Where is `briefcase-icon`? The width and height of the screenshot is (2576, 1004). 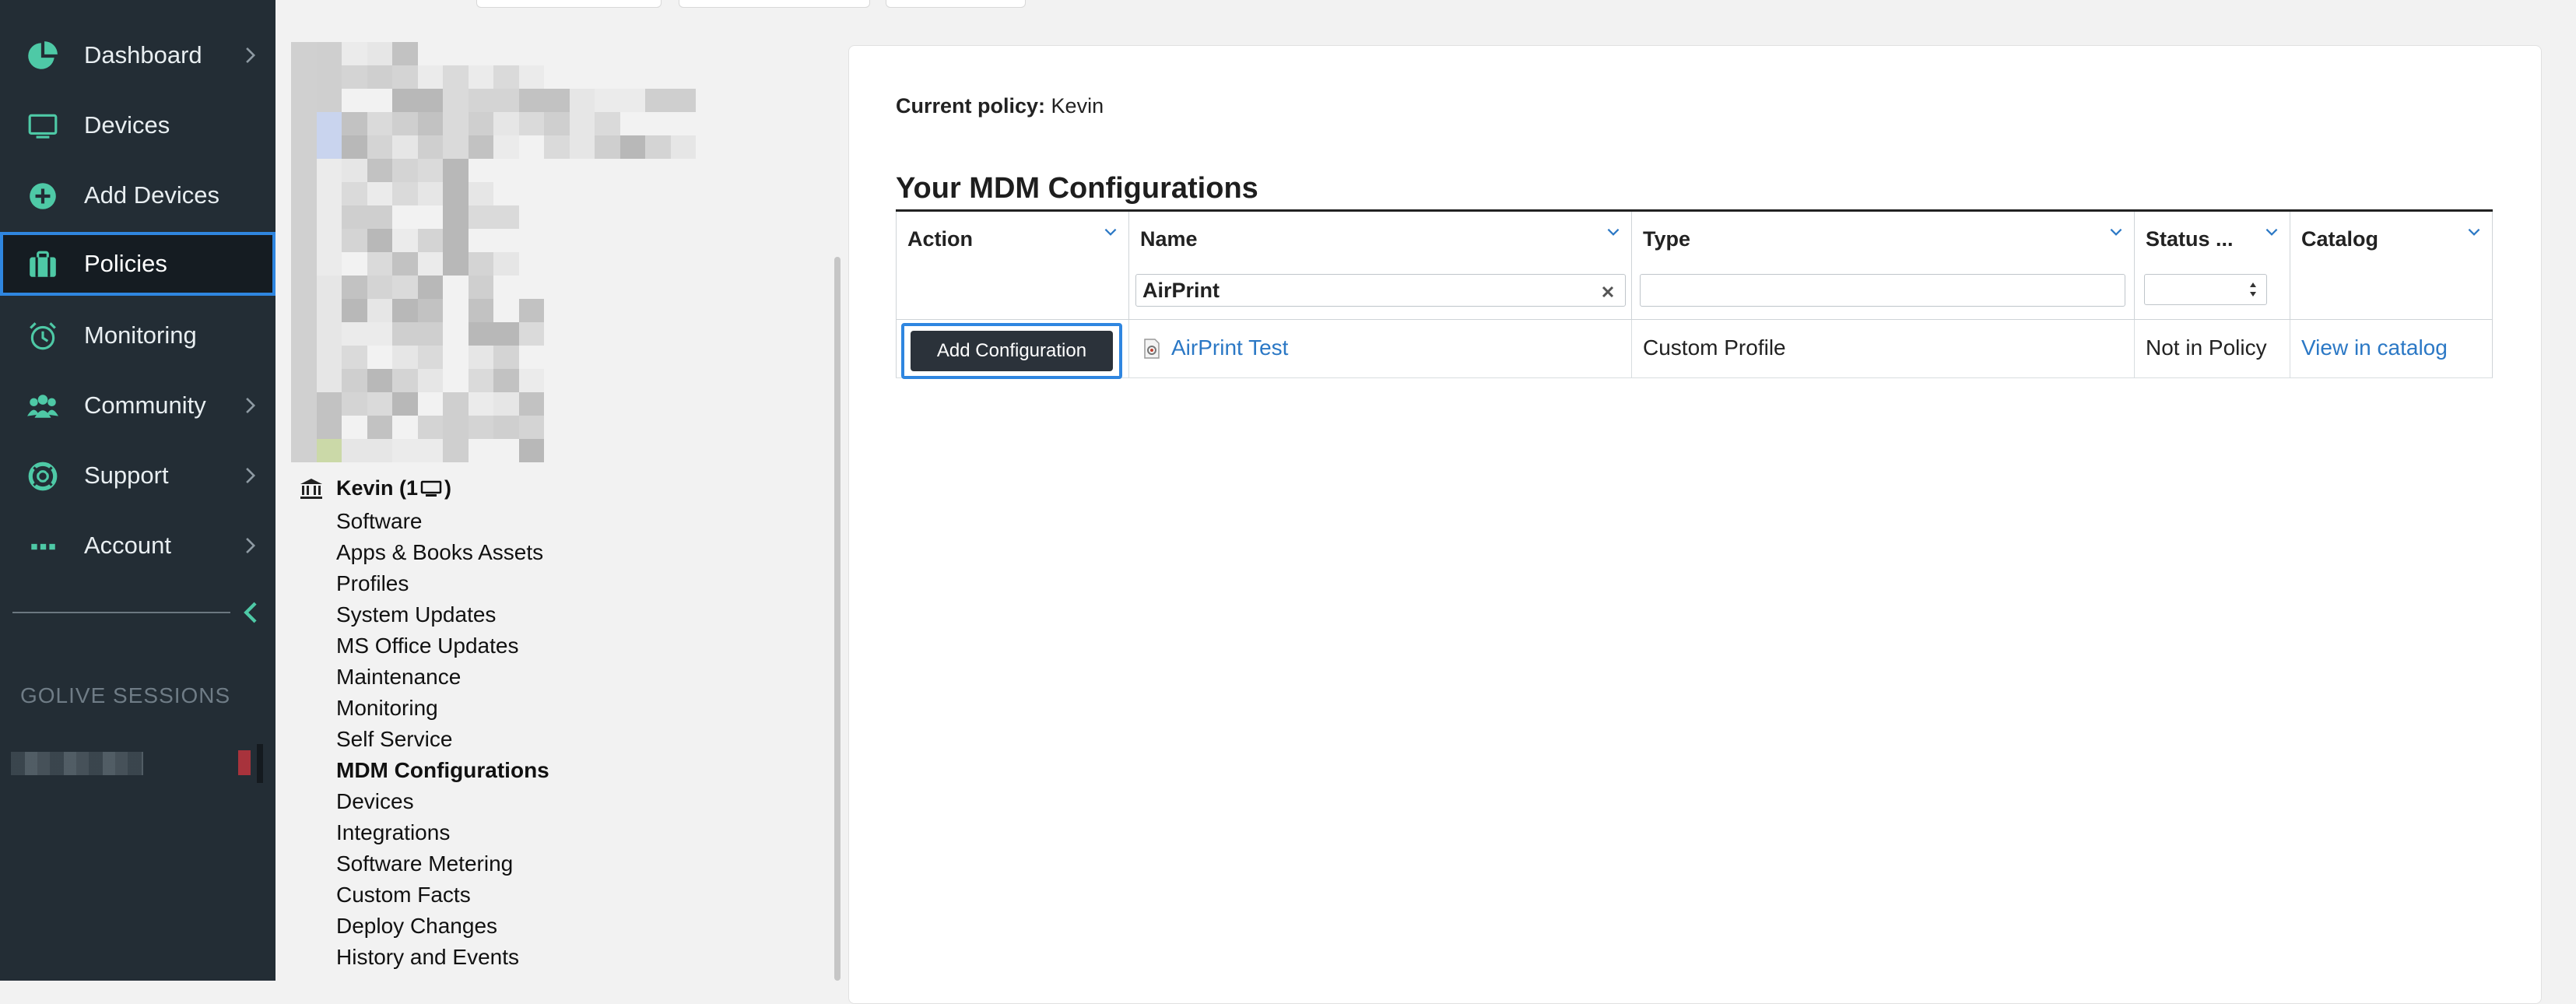
briefcase-icon is located at coordinates (43, 264).